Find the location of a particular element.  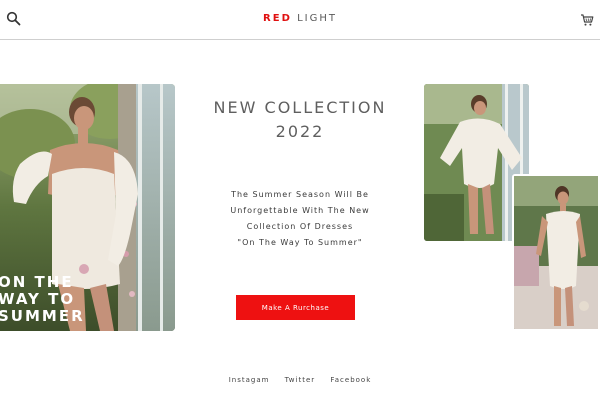

hero-photo-overlay: ON THE WAY TO SUMMER is located at coordinates (42, 299).